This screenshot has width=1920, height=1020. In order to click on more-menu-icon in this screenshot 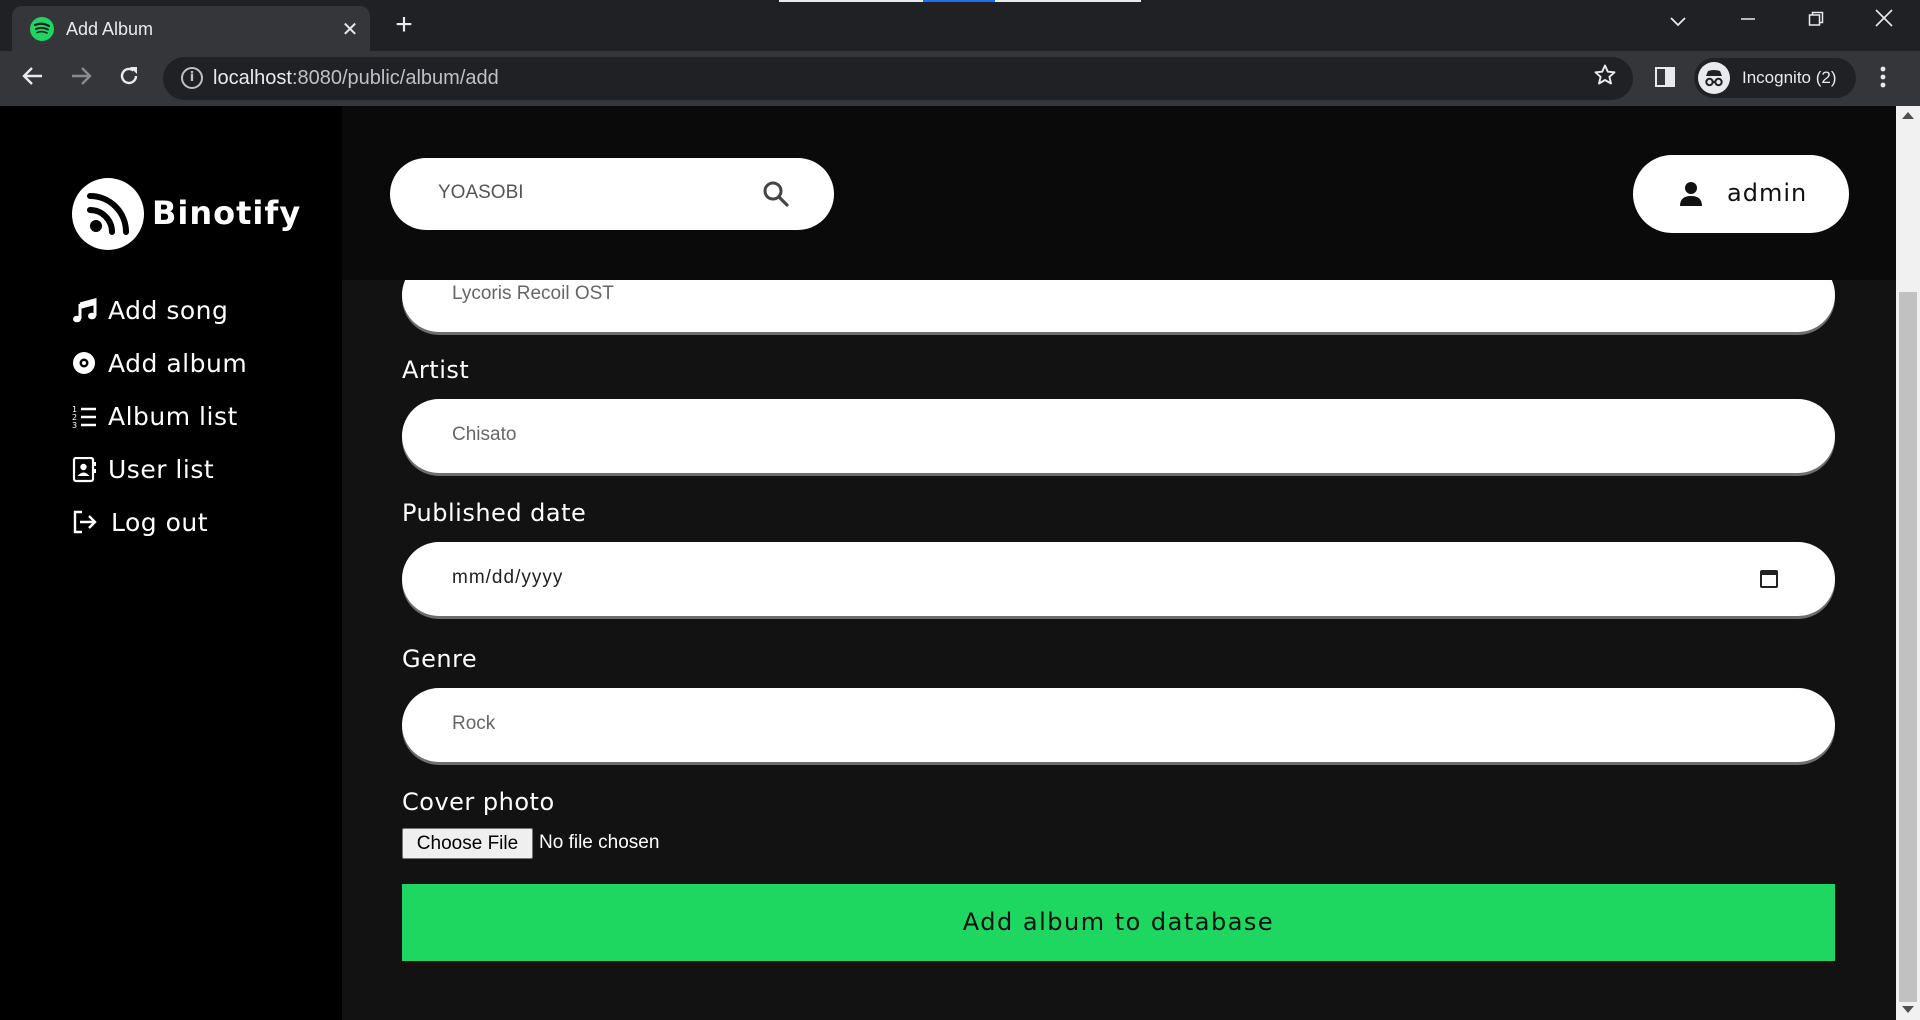, I will do `click(1883, 79)`.